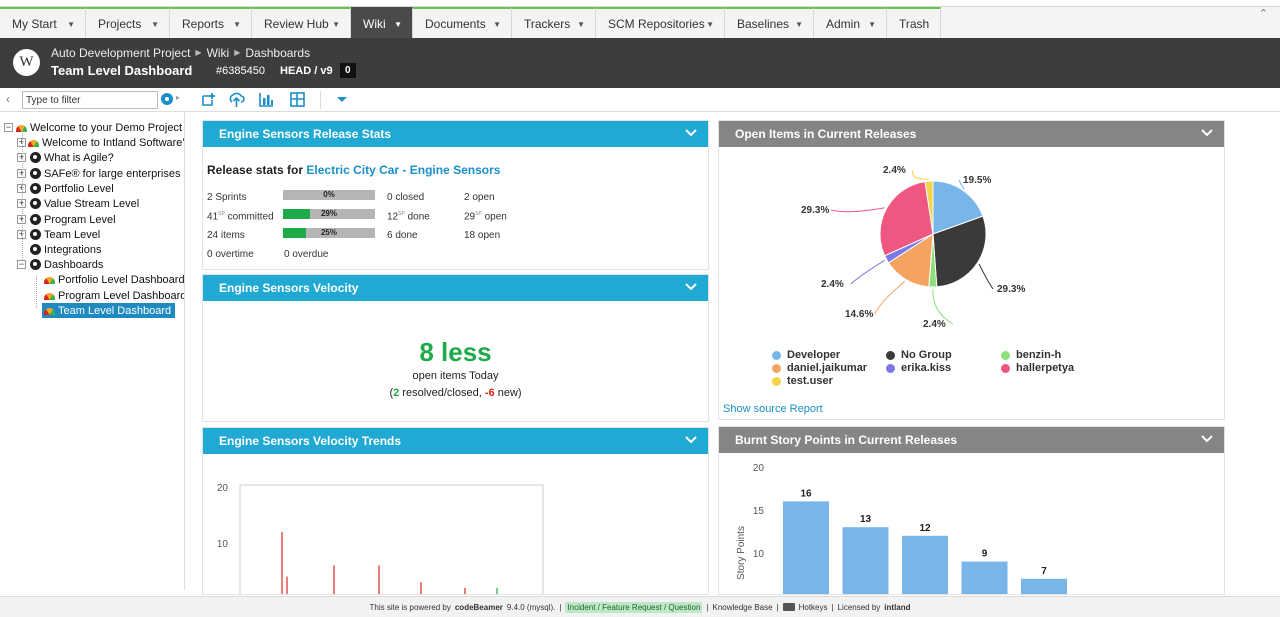 This screenshot has height=617, width=1280. Describe the element at coordinates (971, 440) in the screenshot. I see `panel-header: Burnt Story Points in Current Releases` at that location.